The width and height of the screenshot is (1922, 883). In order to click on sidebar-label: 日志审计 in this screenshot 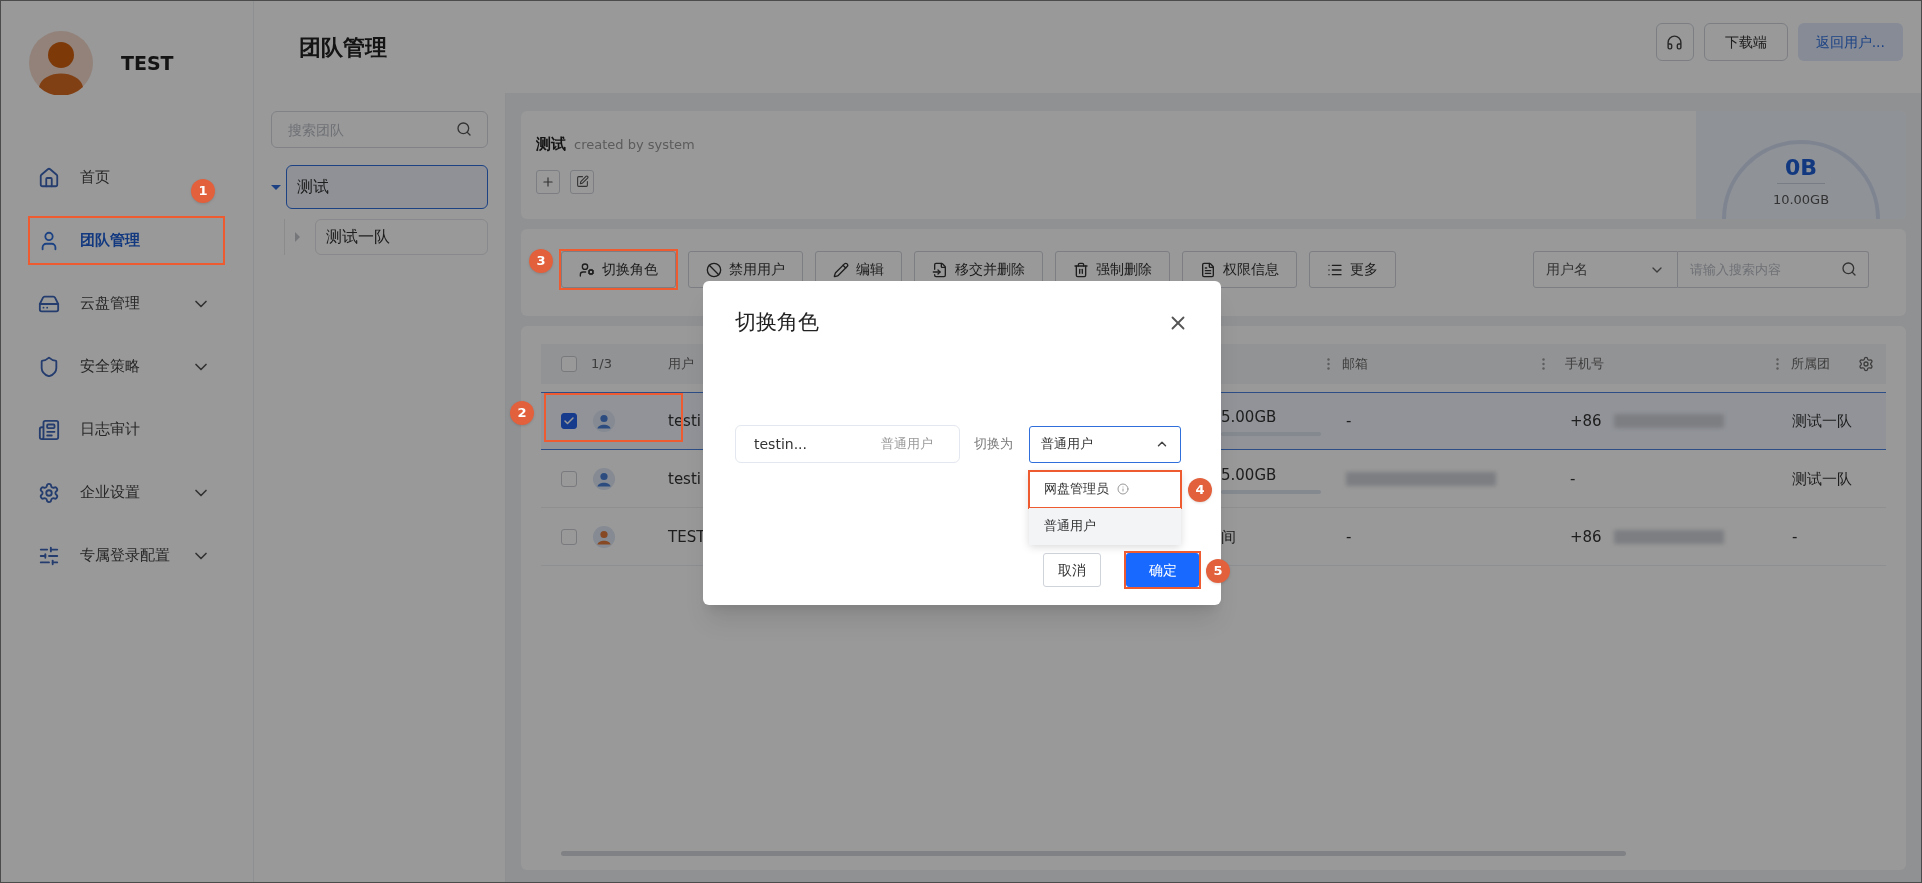, I will do `click(110, 430)`.